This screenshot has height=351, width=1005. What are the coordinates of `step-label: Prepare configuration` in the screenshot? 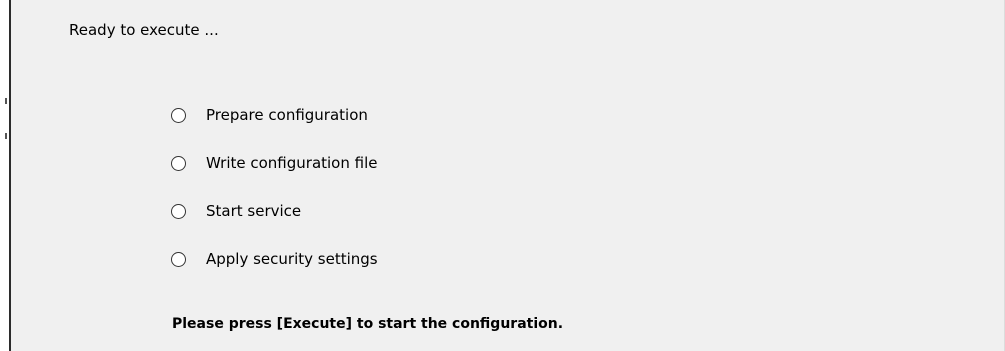 It's located at (287, 115).